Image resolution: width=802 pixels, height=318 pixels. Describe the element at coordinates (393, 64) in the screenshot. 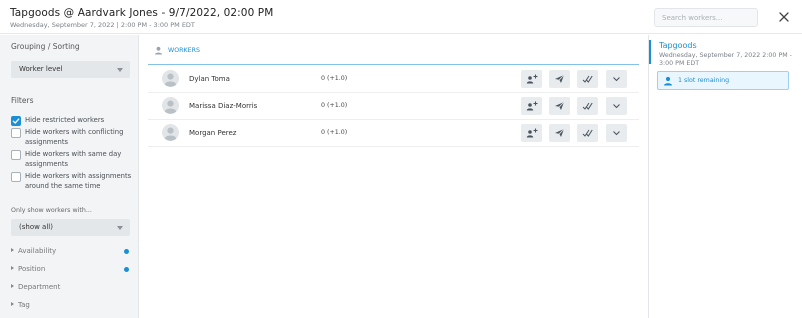

I see `tab-underline` at that location.